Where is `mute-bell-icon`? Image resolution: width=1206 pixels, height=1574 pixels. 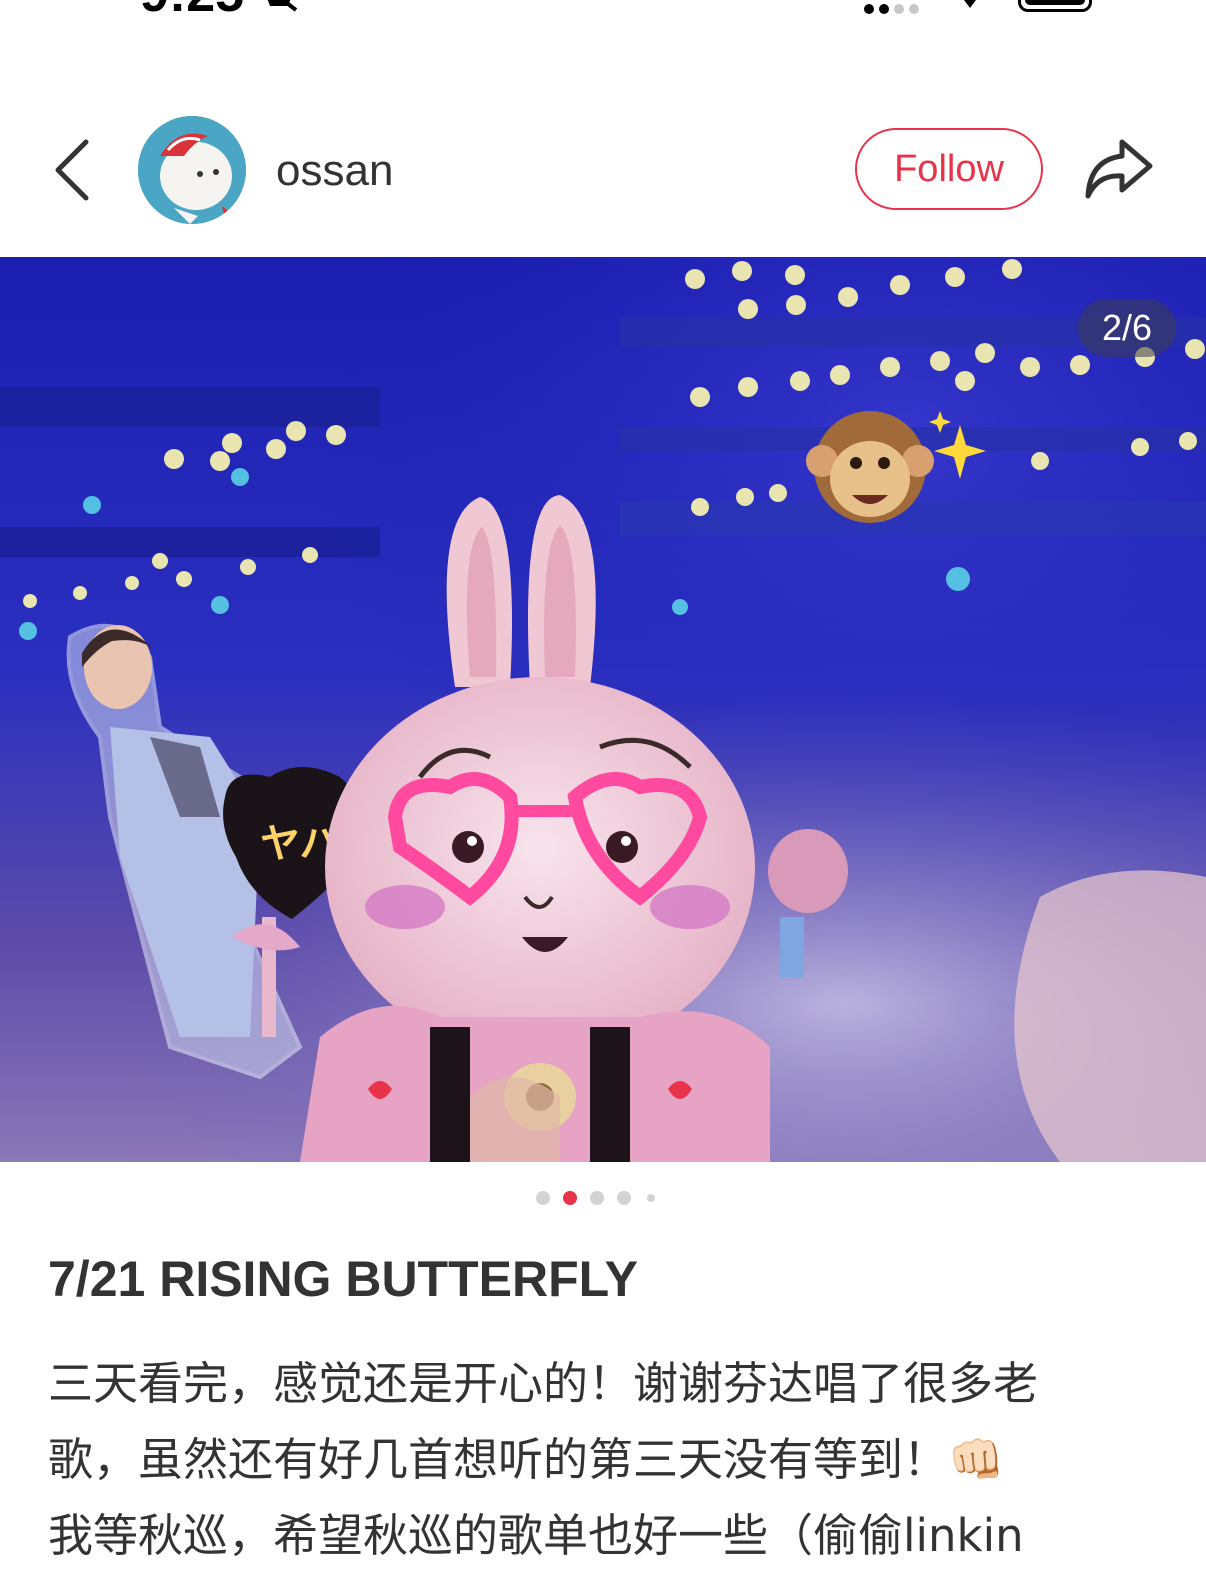
mute-bell-icon is located at coordinates (282, 6).